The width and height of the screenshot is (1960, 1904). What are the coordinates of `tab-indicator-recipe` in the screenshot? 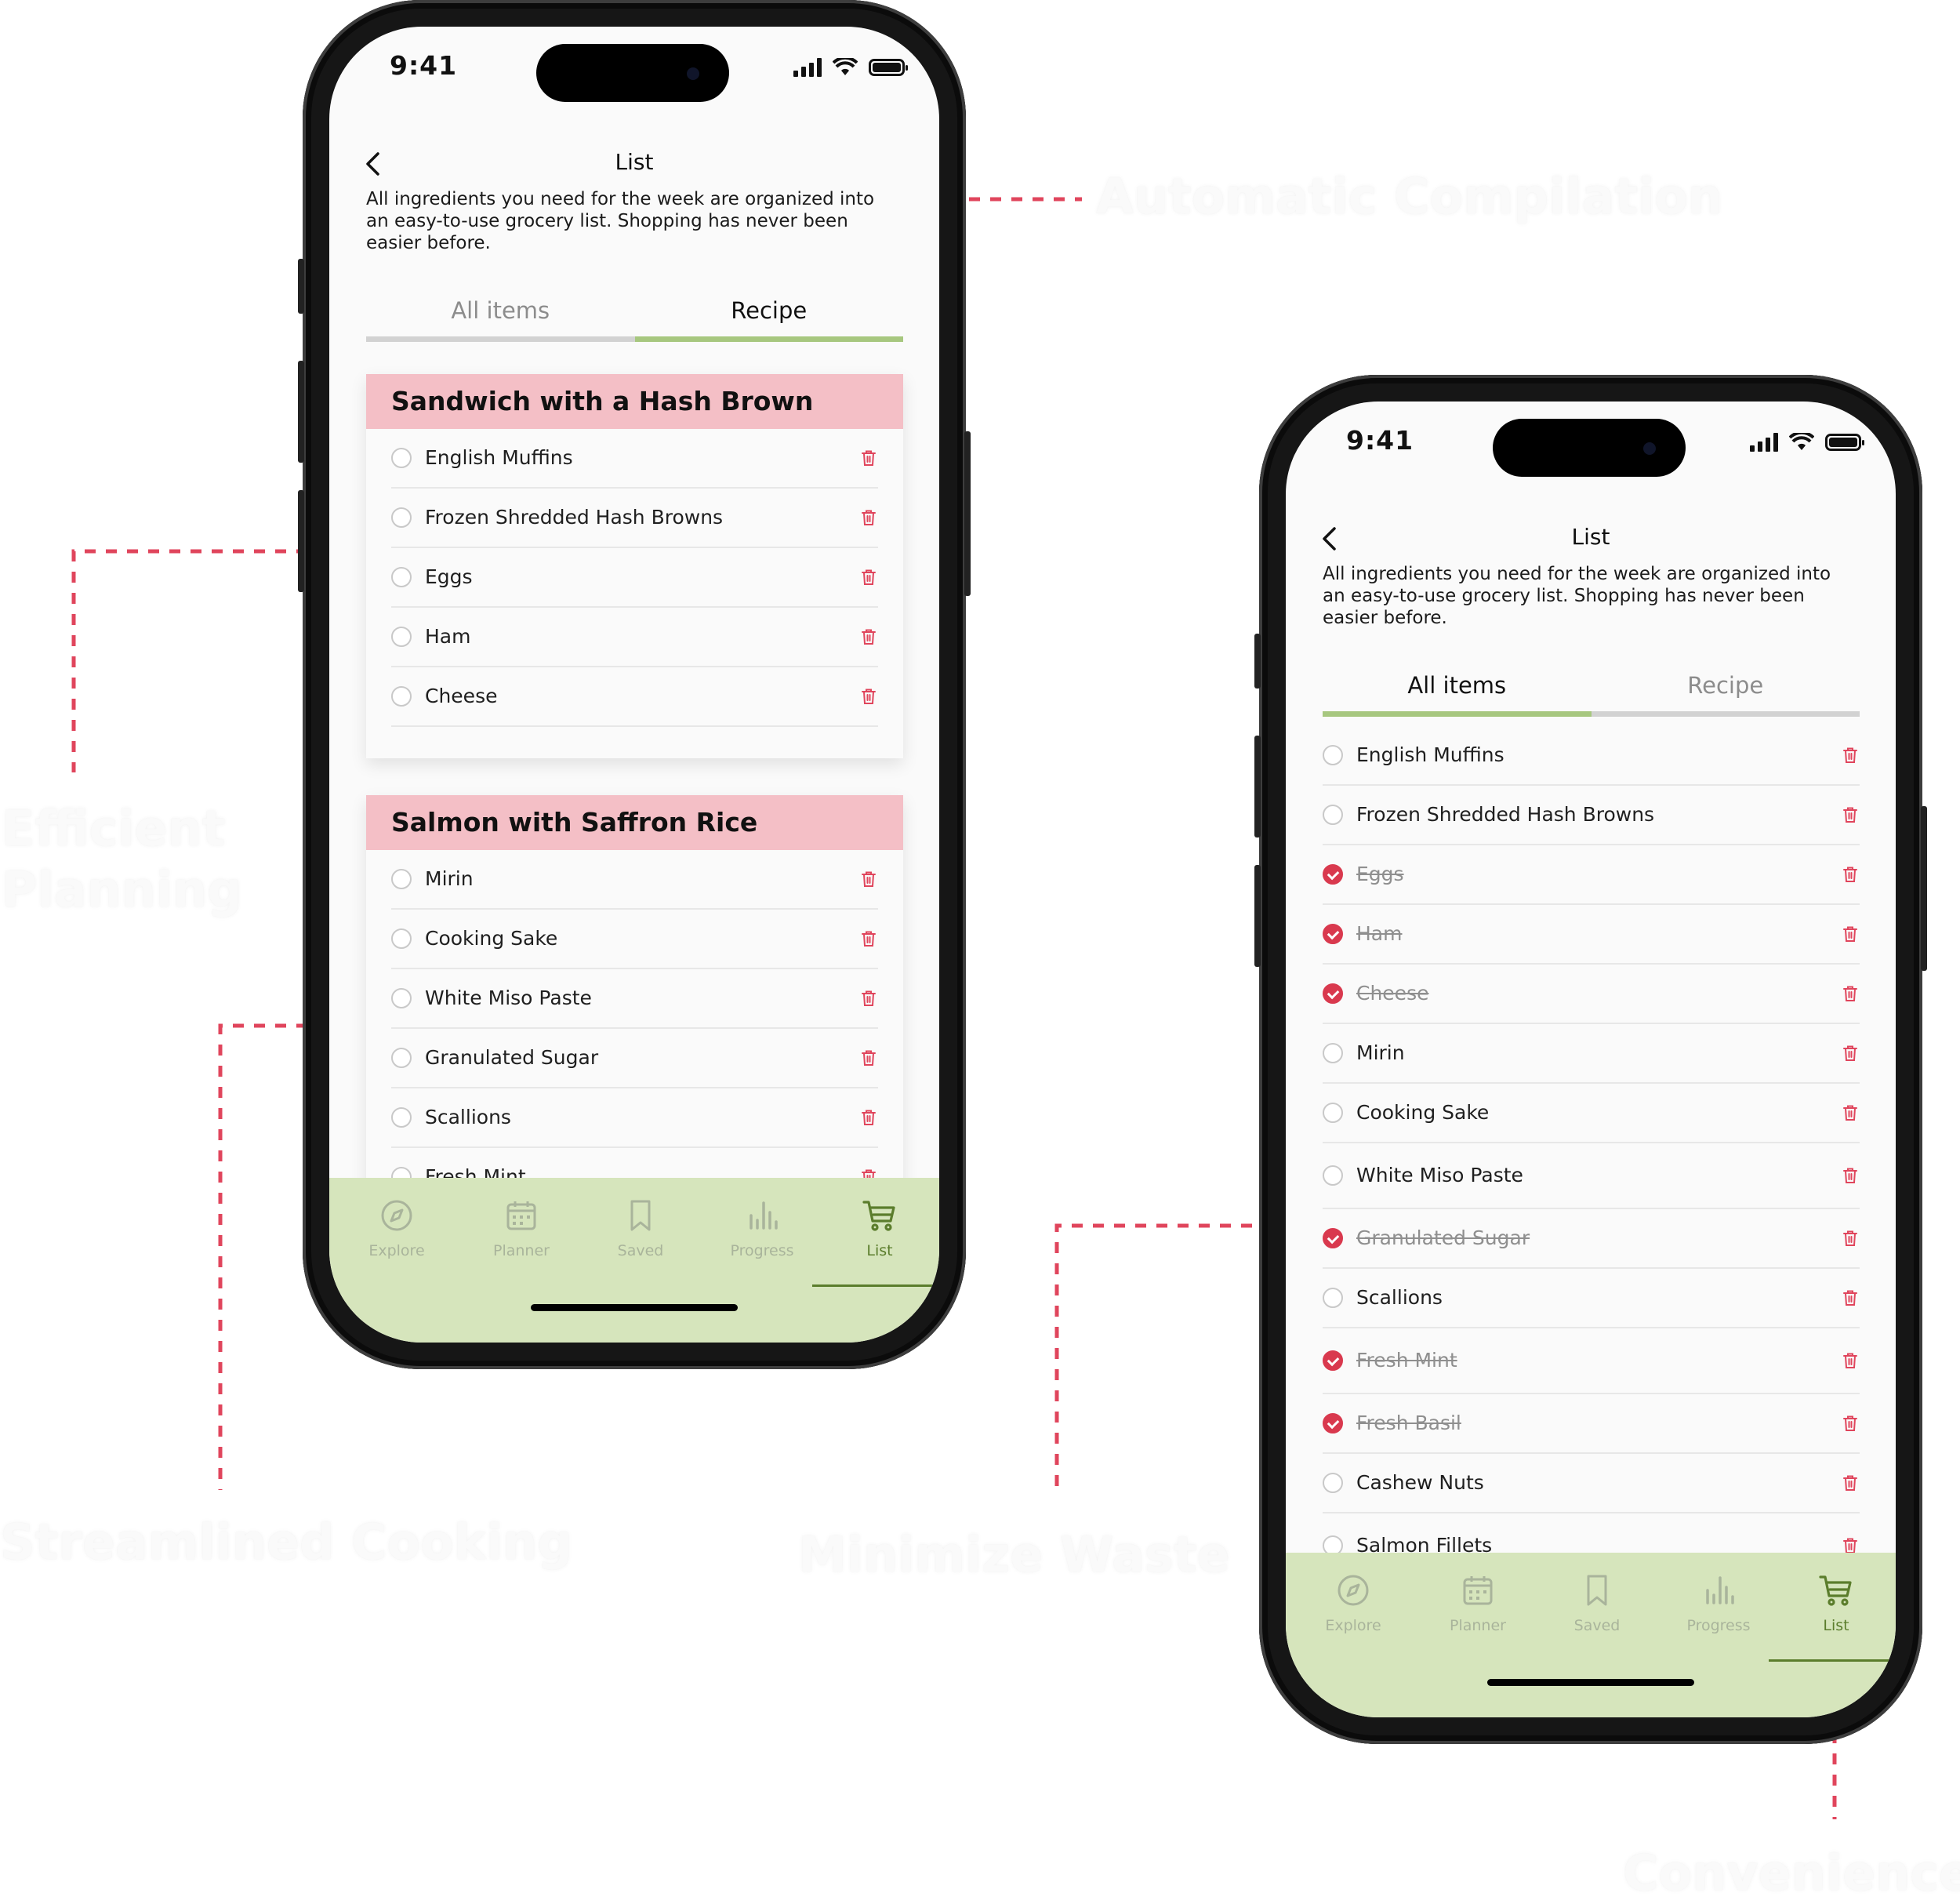 It's located at (768, 339).